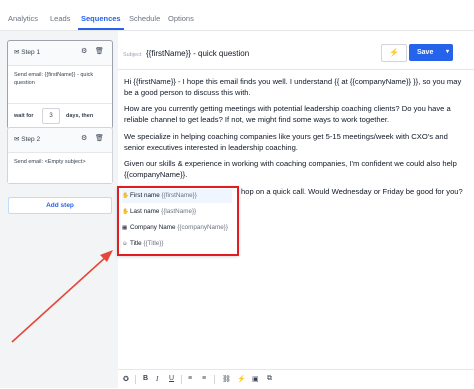  Describe the element at coordinates (59, 299) in the screenshot. I see `arrow-shaft` at that location.